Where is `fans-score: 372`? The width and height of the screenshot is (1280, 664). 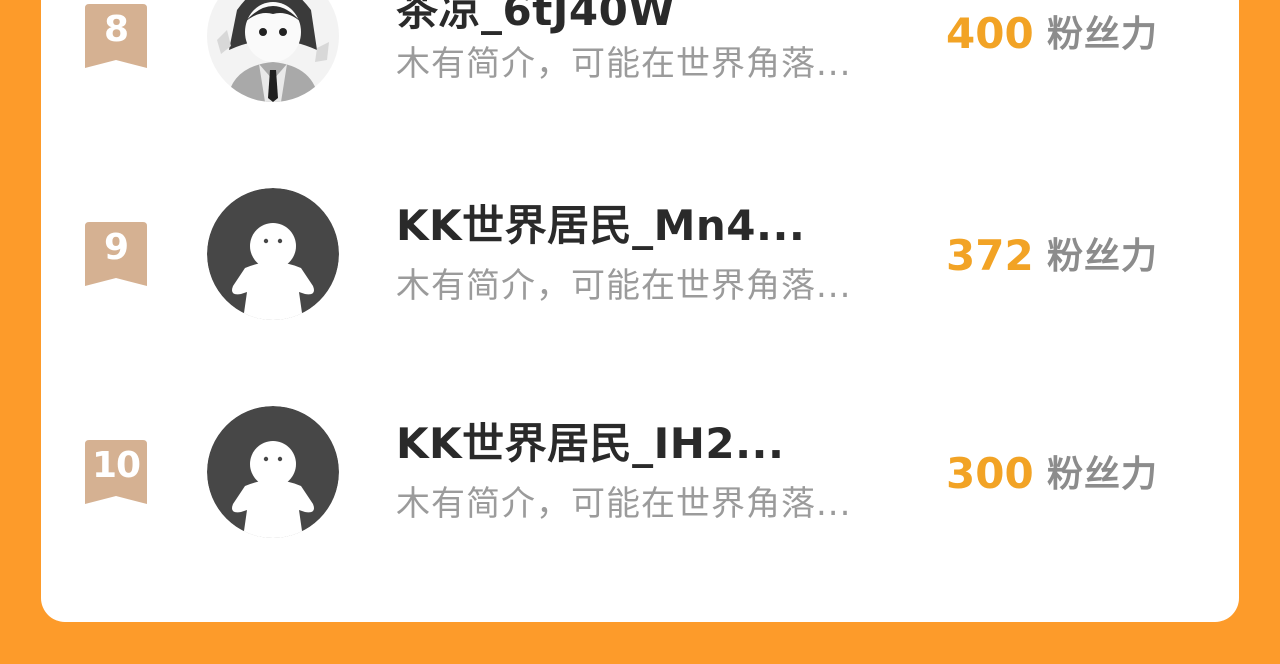
fans-score: 372 is located at coordinates (990, 255).